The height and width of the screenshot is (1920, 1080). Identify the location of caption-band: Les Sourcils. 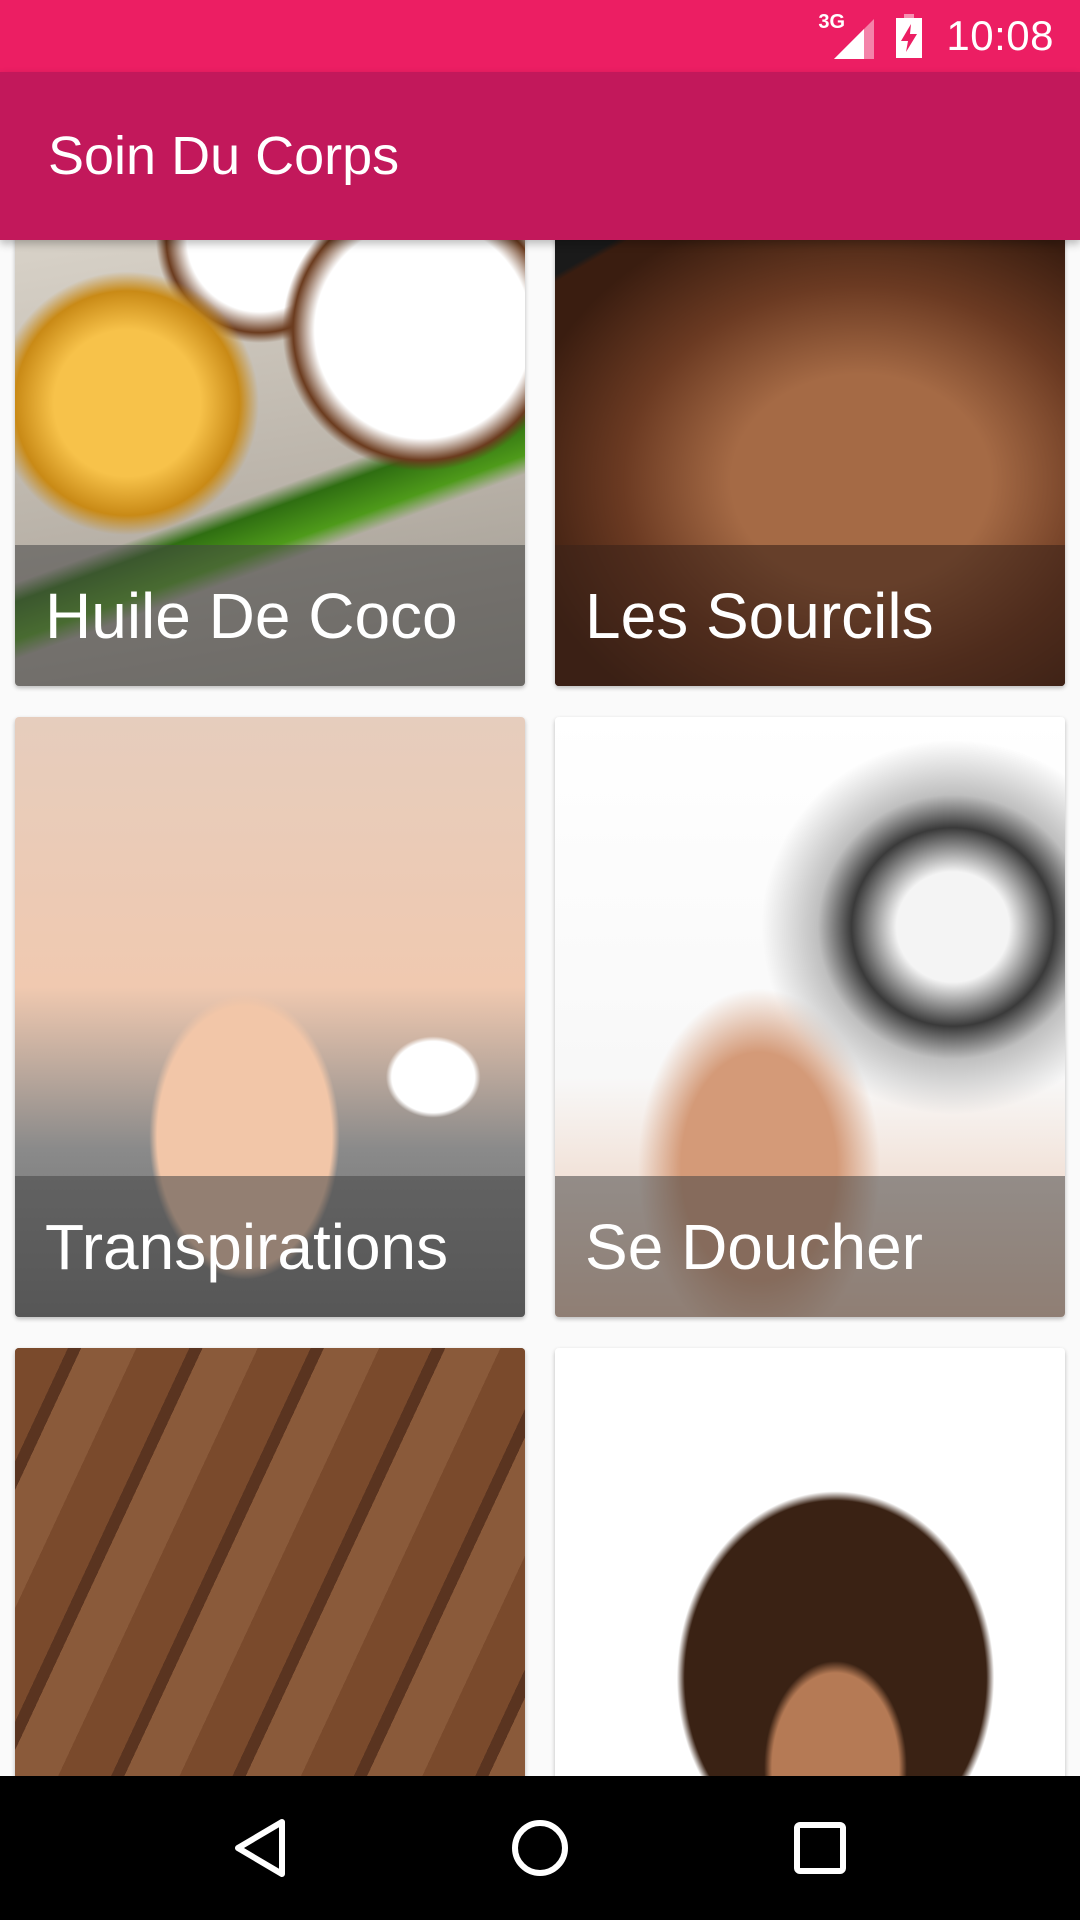
(810, 615).